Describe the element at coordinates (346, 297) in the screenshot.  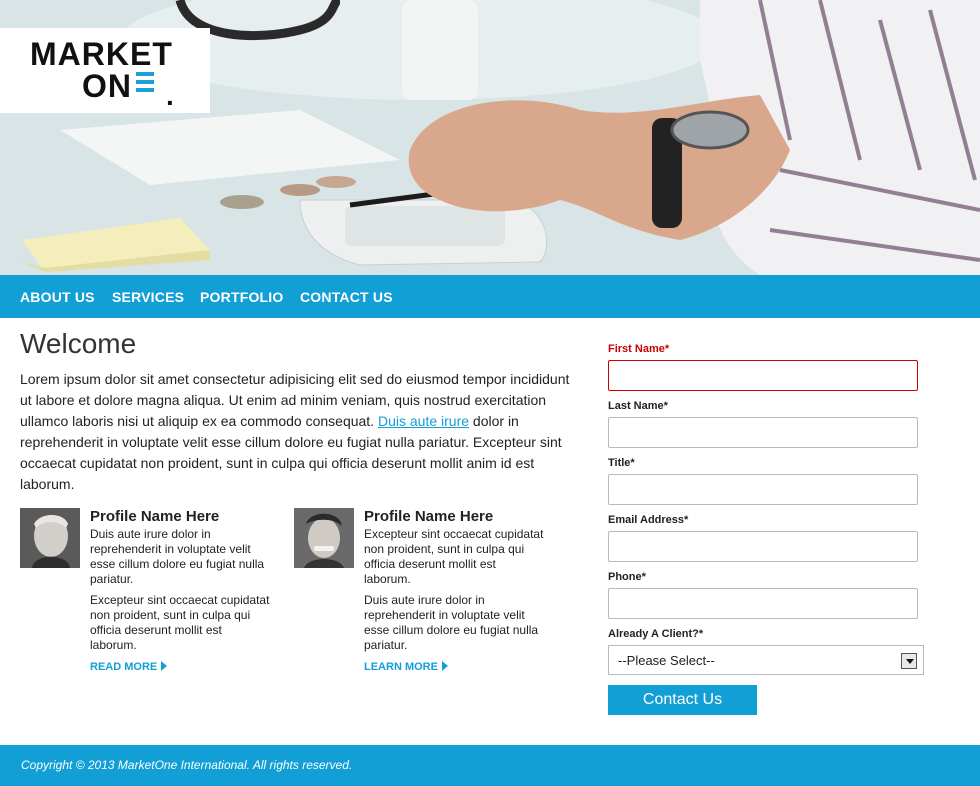
I see `nav-contact-us: CONTACT US` at that location.